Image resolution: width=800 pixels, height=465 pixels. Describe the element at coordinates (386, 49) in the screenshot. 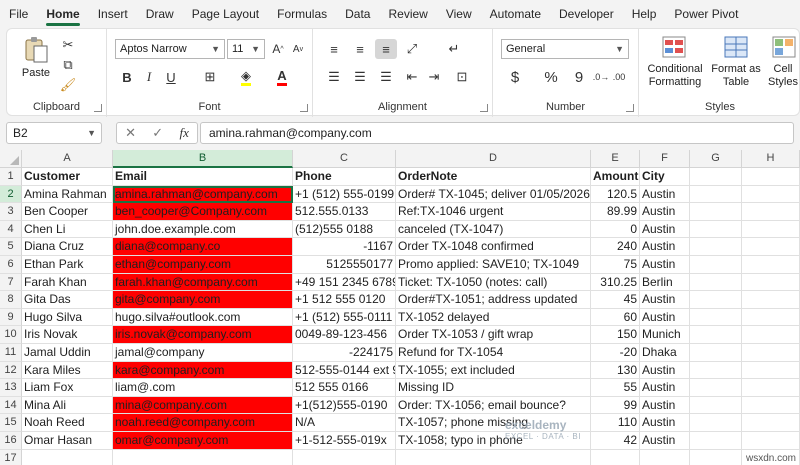

I see `align-bottom-icon: ≡` at that location.